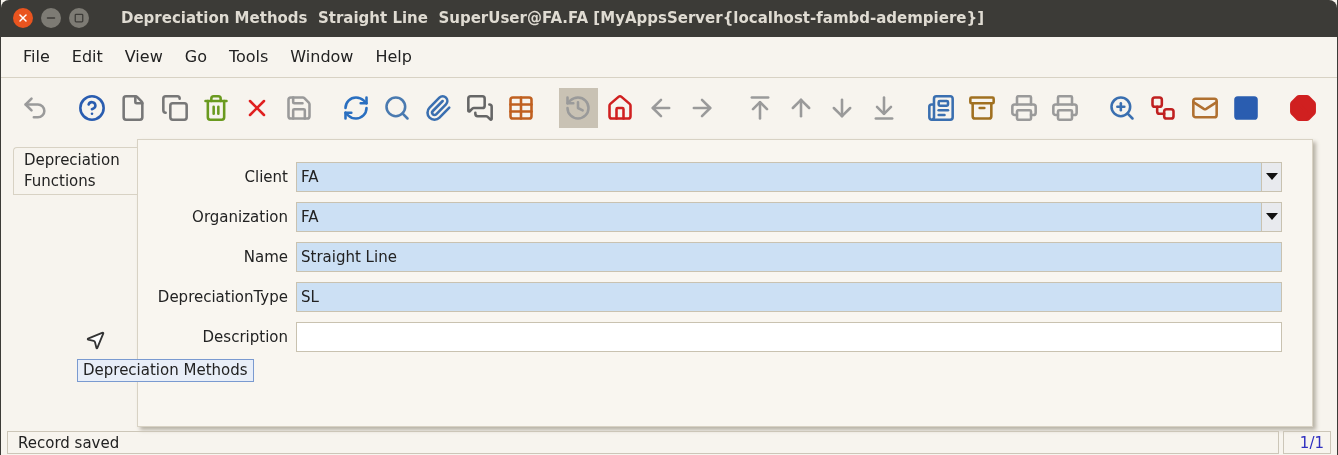 Image resolution: width=1338 pixels, height=455 pixels. I want to click on input-field, so click(789, 337).